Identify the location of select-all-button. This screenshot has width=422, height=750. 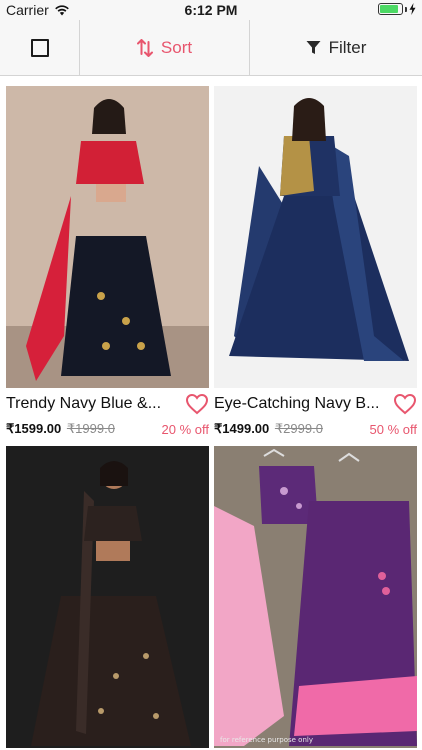
(40, 47).